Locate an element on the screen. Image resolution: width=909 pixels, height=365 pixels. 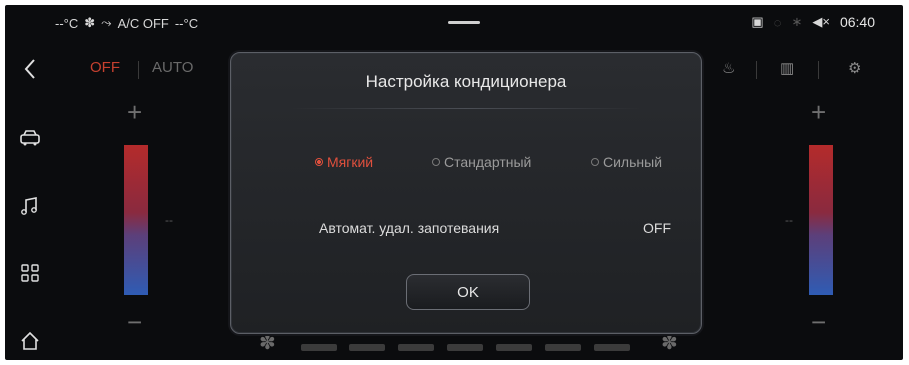
right-temperature: --°C is located at coordinates (186, 23).